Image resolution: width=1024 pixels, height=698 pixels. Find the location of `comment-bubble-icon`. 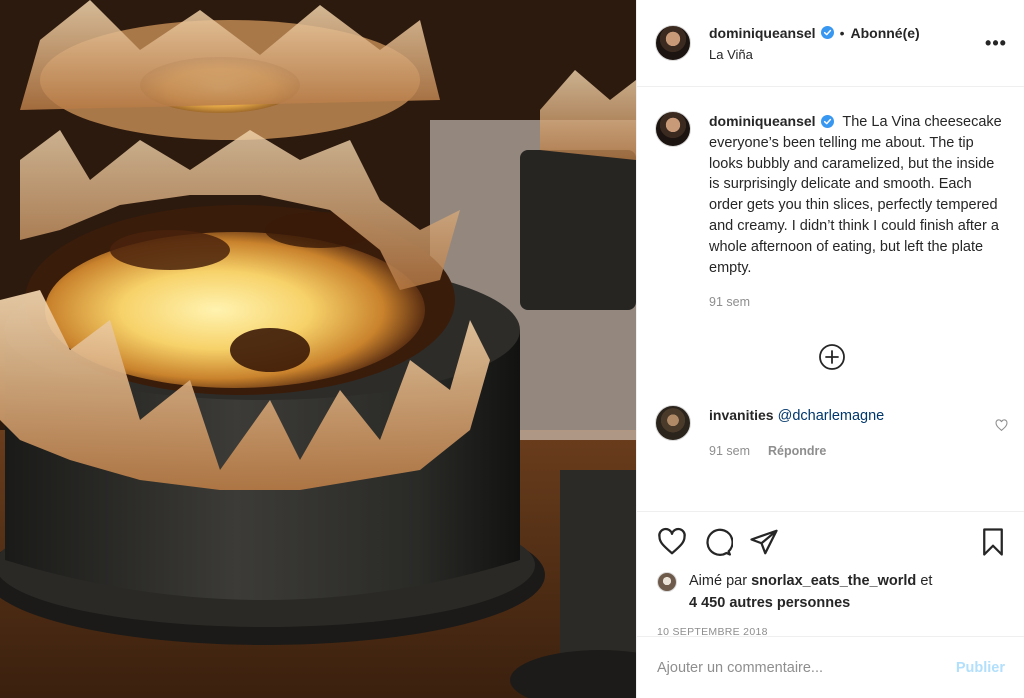

comment-bubble-icon is located at coordinates (718, 542).